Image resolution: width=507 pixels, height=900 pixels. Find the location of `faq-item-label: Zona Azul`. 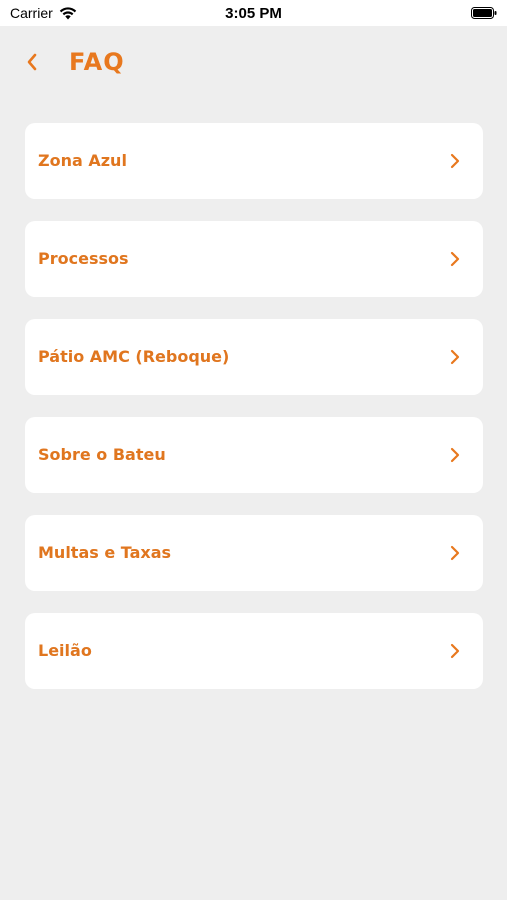

faq-item-label: Zona Azul is located at coordinates (82, 160).